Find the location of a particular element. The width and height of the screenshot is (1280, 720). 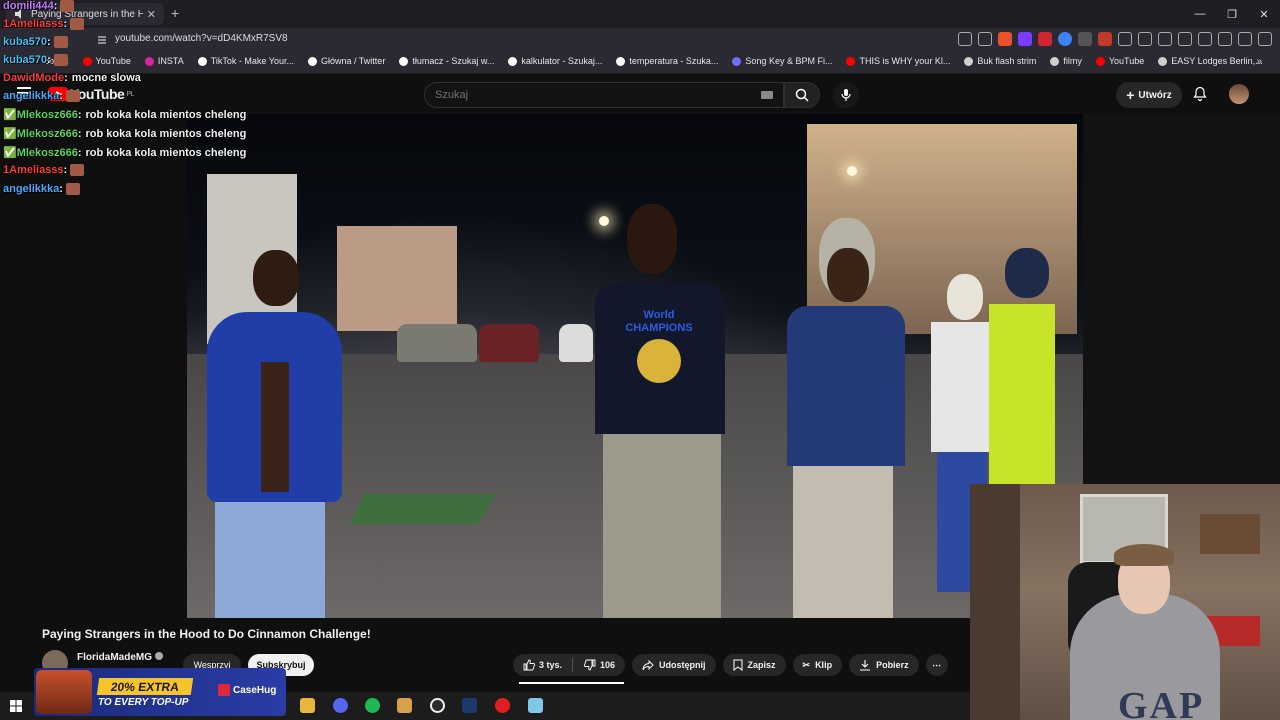

notifications-bell-icon is located at coordinates (1200, 94).